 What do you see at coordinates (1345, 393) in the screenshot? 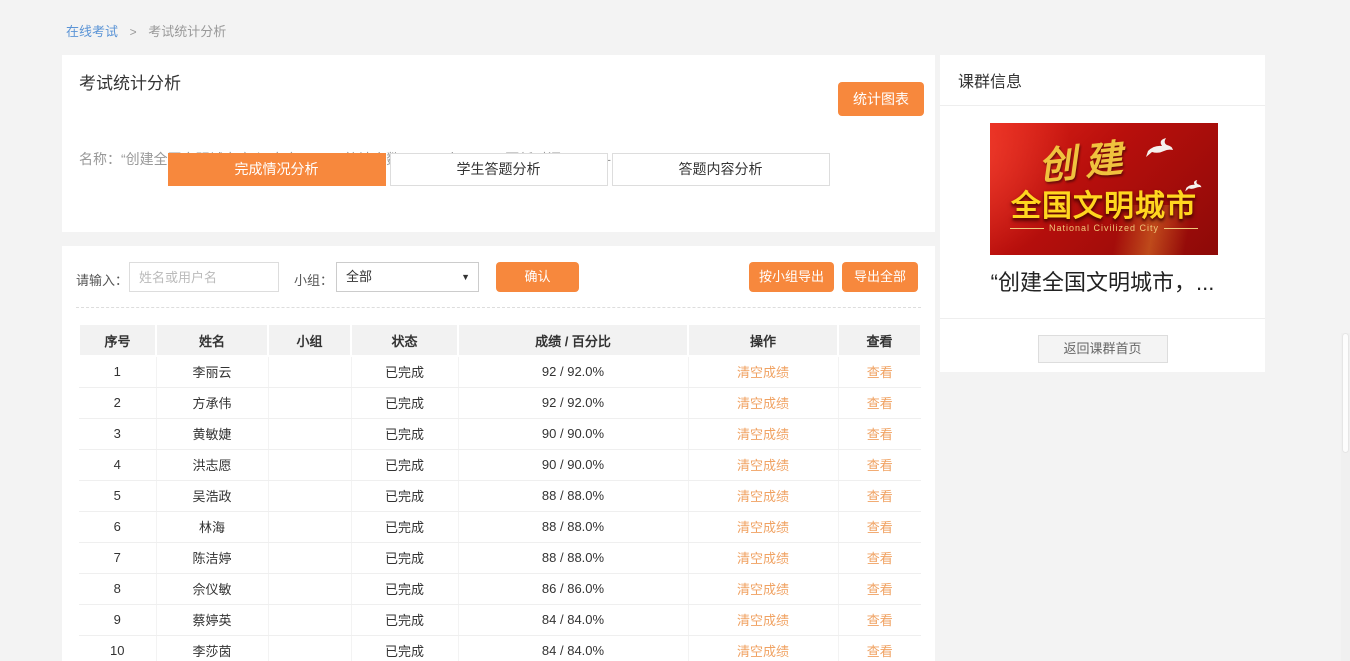
I see `scrollbar-thumb` at bounding box center [1345, 393].